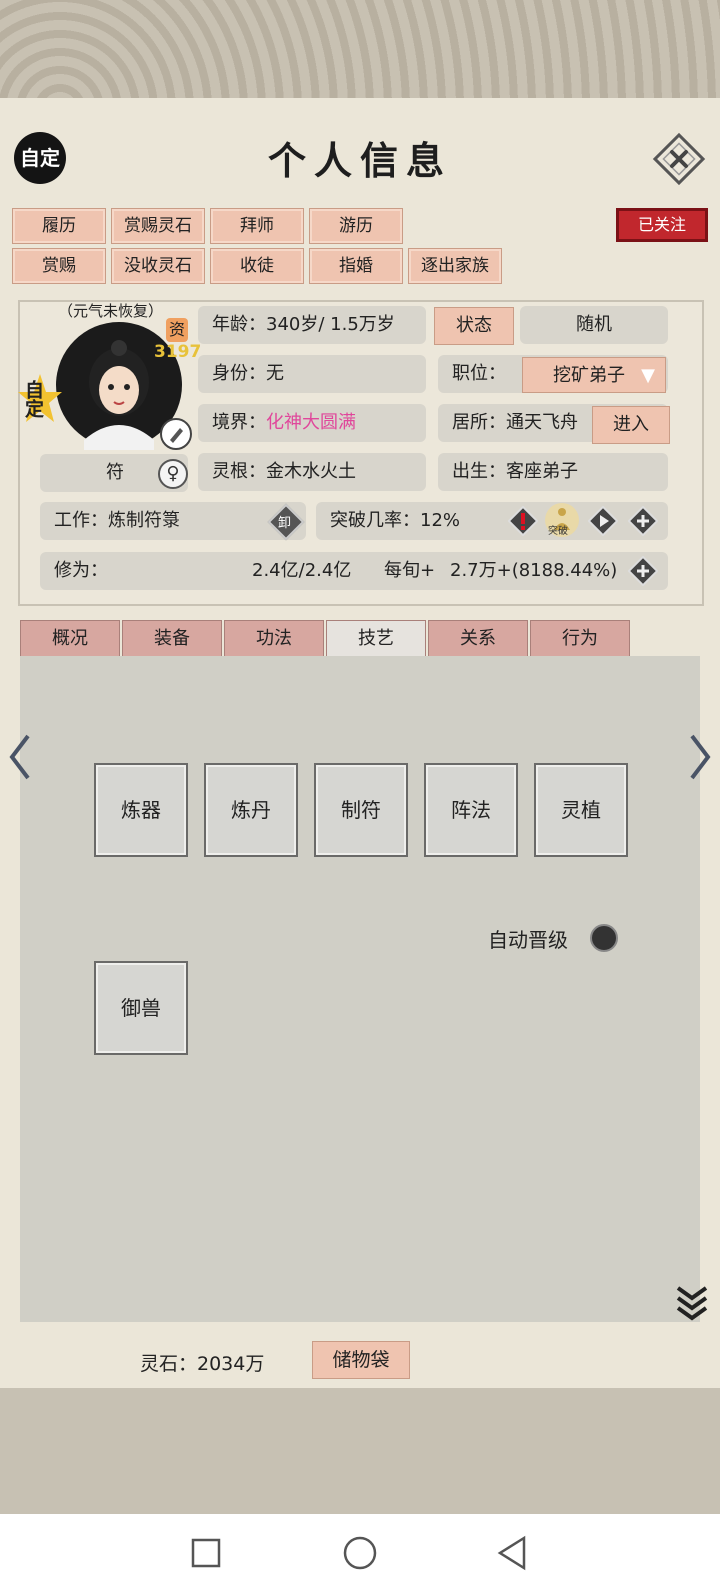 The height and width of the screenshot is (1592, 720). Describe the element at coordinates (479, 422) in the screenshot. I see `residence-label: 居所：` at that location.